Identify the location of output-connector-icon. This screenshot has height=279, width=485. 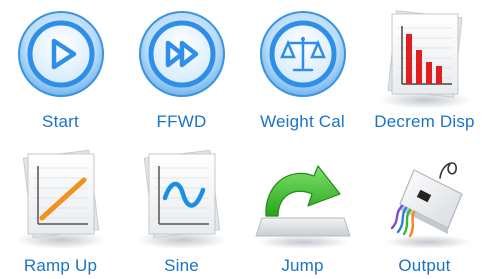
(425, 199).